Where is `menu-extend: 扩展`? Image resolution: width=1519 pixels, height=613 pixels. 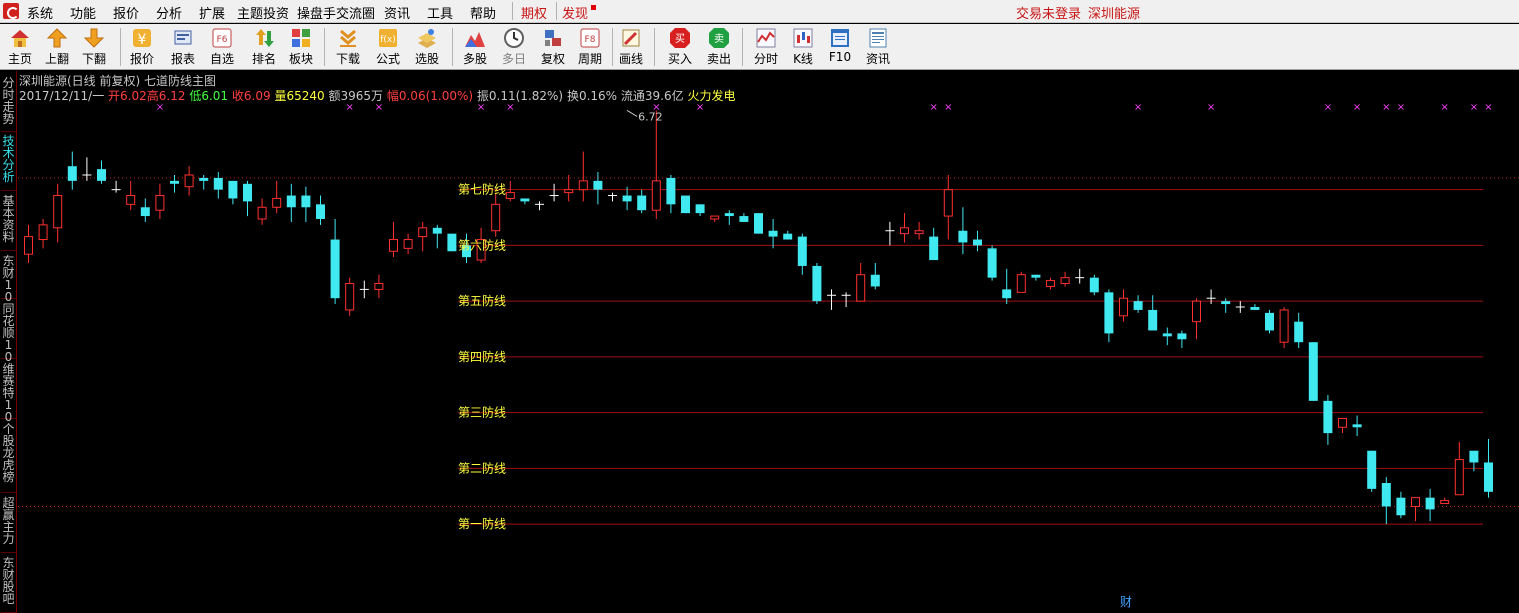 menu-extend: 扩展 is located at coordinates (212, 12).